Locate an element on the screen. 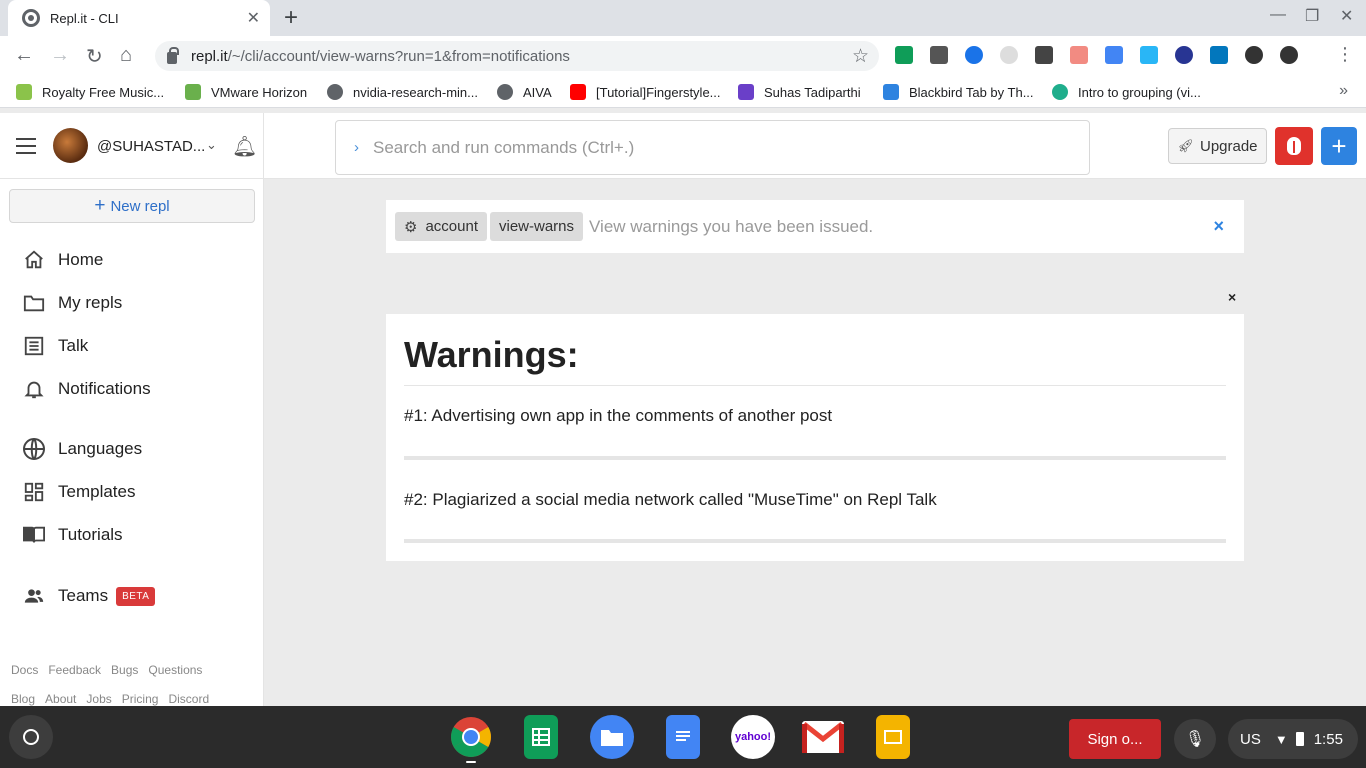 Image resolution: width=1366 pixels, height=768 pixels. sidebar-item-notifications: Notifications is located at coordinates (86, 389).